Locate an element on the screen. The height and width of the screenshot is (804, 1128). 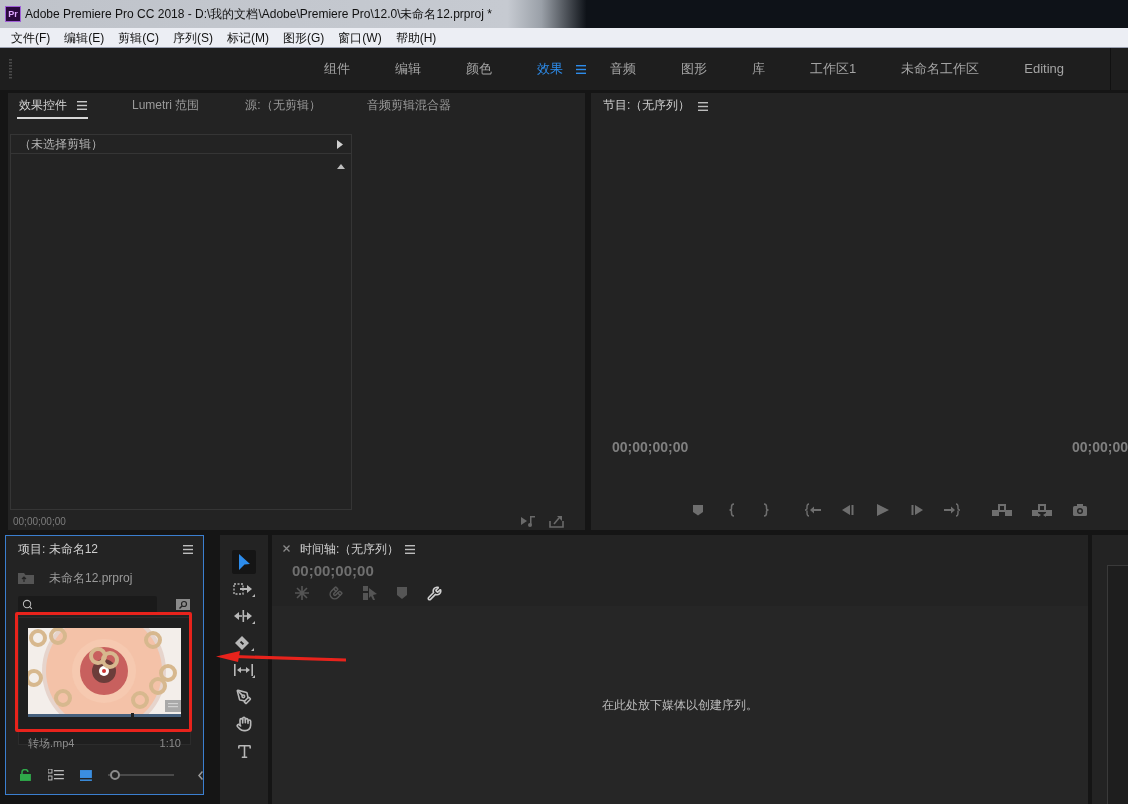
video-thumbnail is located at coordinates (104, 671).